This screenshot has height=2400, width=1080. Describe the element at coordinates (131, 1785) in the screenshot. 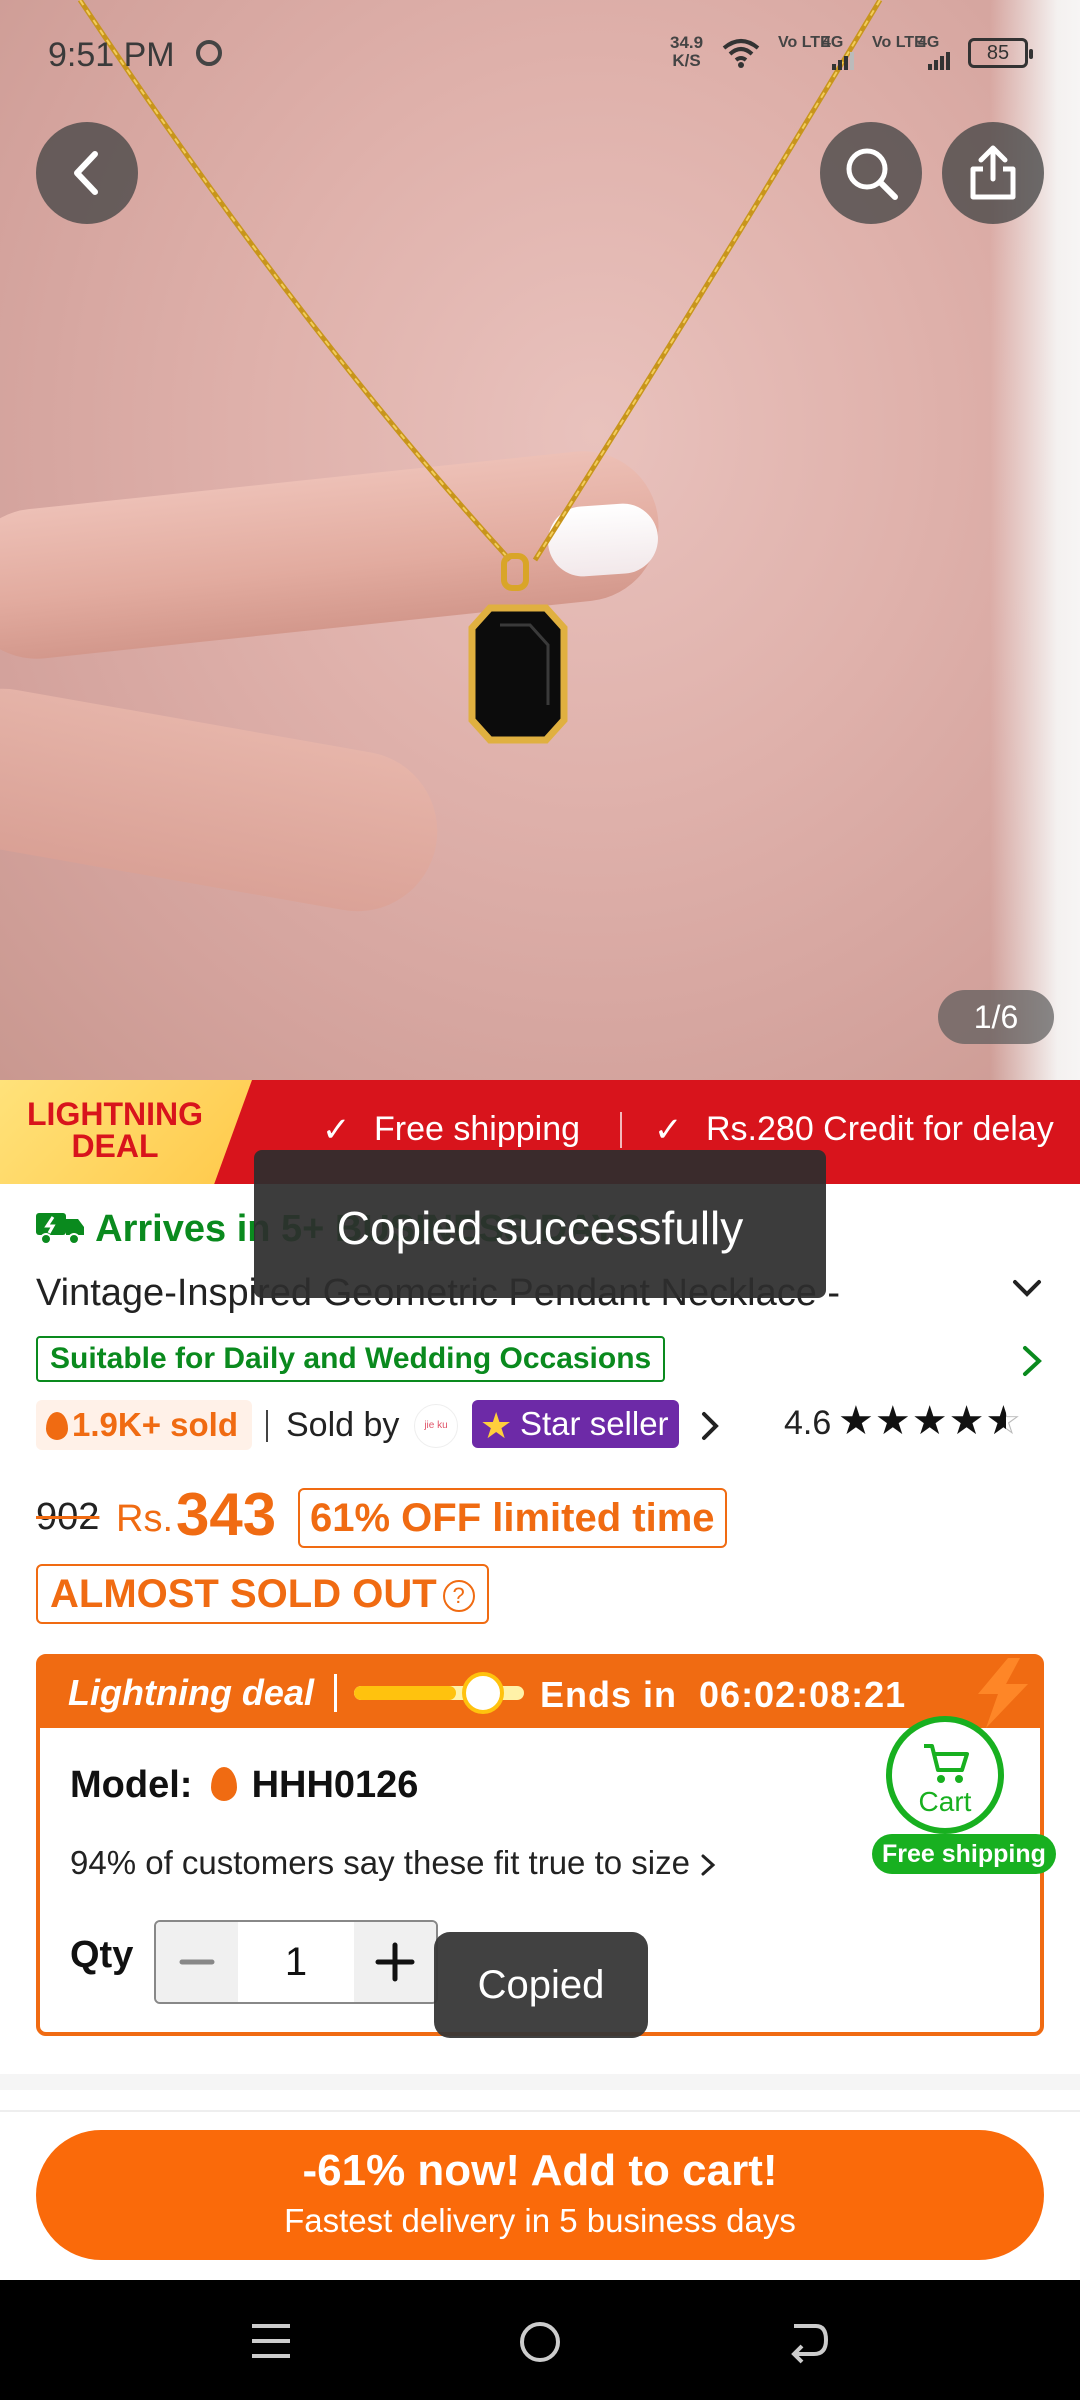

I see `model-label: Model:` at that location.